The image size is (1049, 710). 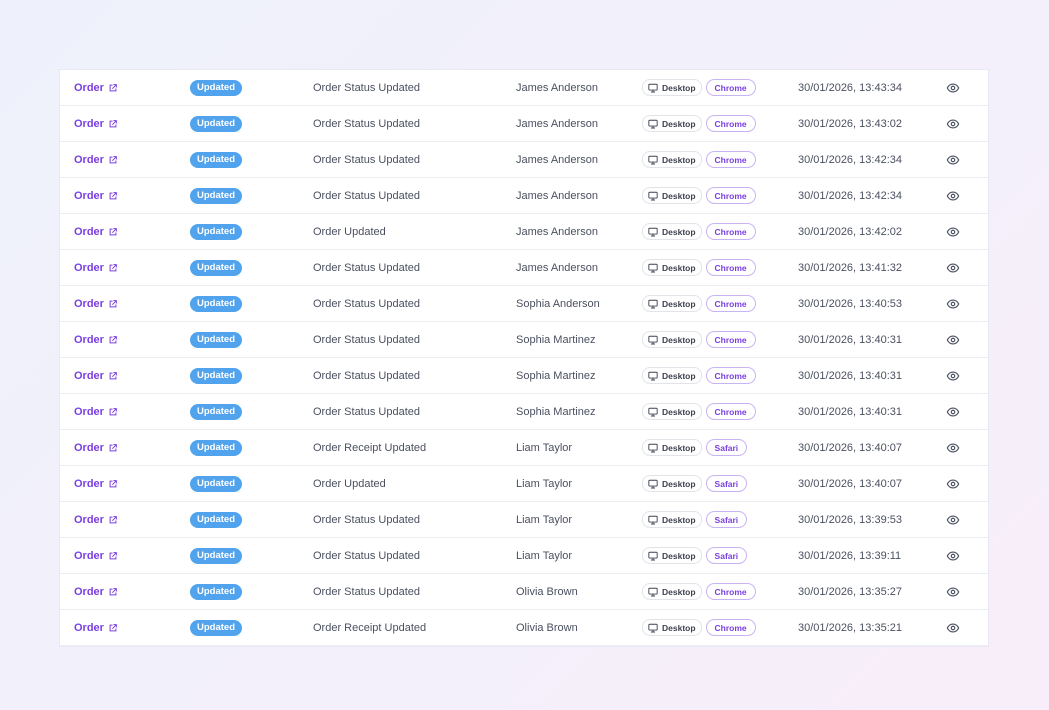 What do you see at coordinates (726, 447) in the screenshot?
I see `browser-tag: Safari` at bounding box center [726, 447].